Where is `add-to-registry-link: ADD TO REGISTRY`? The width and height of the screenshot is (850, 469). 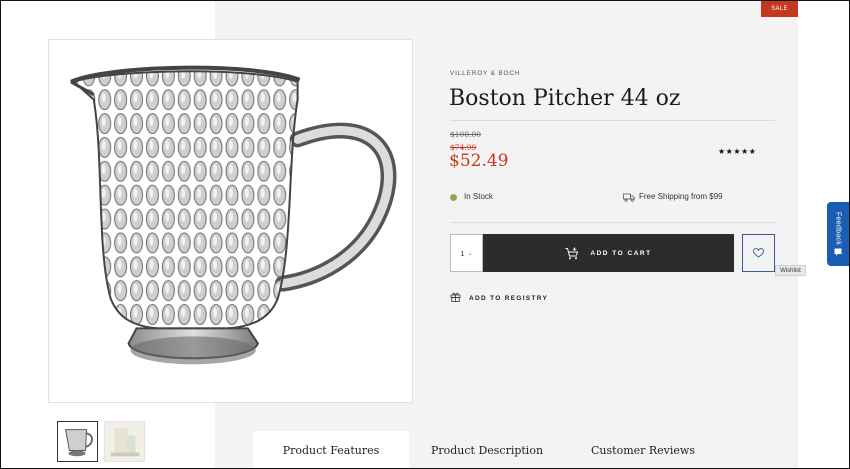 add-to-registry-link: ADD TO REGISTRY is located at coordinates (508, 298).